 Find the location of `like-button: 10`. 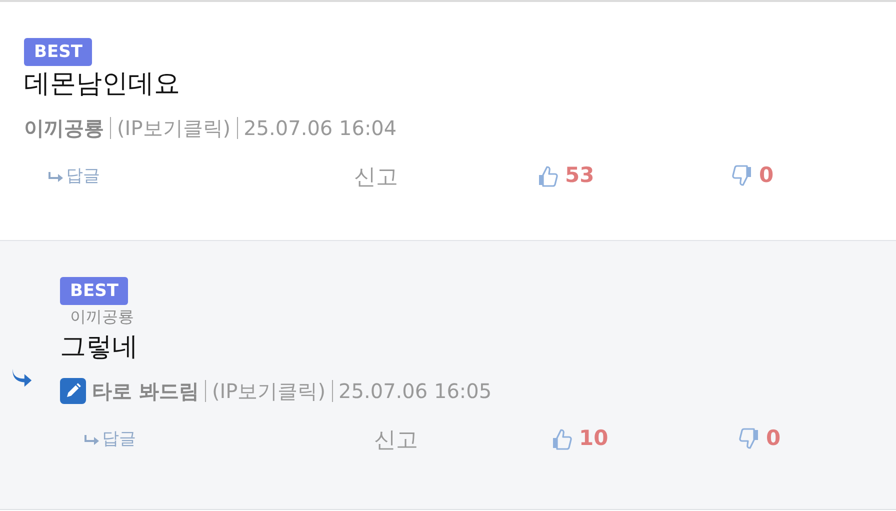

like-button: 10 is located at coordinates (579, 439).